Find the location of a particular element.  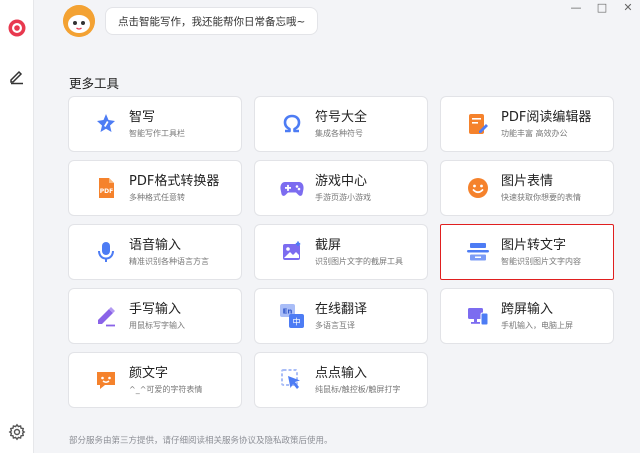

tool-card-cross-screen: 跨屏输入 手机输入，电脑上屏 is located at coordinates (527, 316).